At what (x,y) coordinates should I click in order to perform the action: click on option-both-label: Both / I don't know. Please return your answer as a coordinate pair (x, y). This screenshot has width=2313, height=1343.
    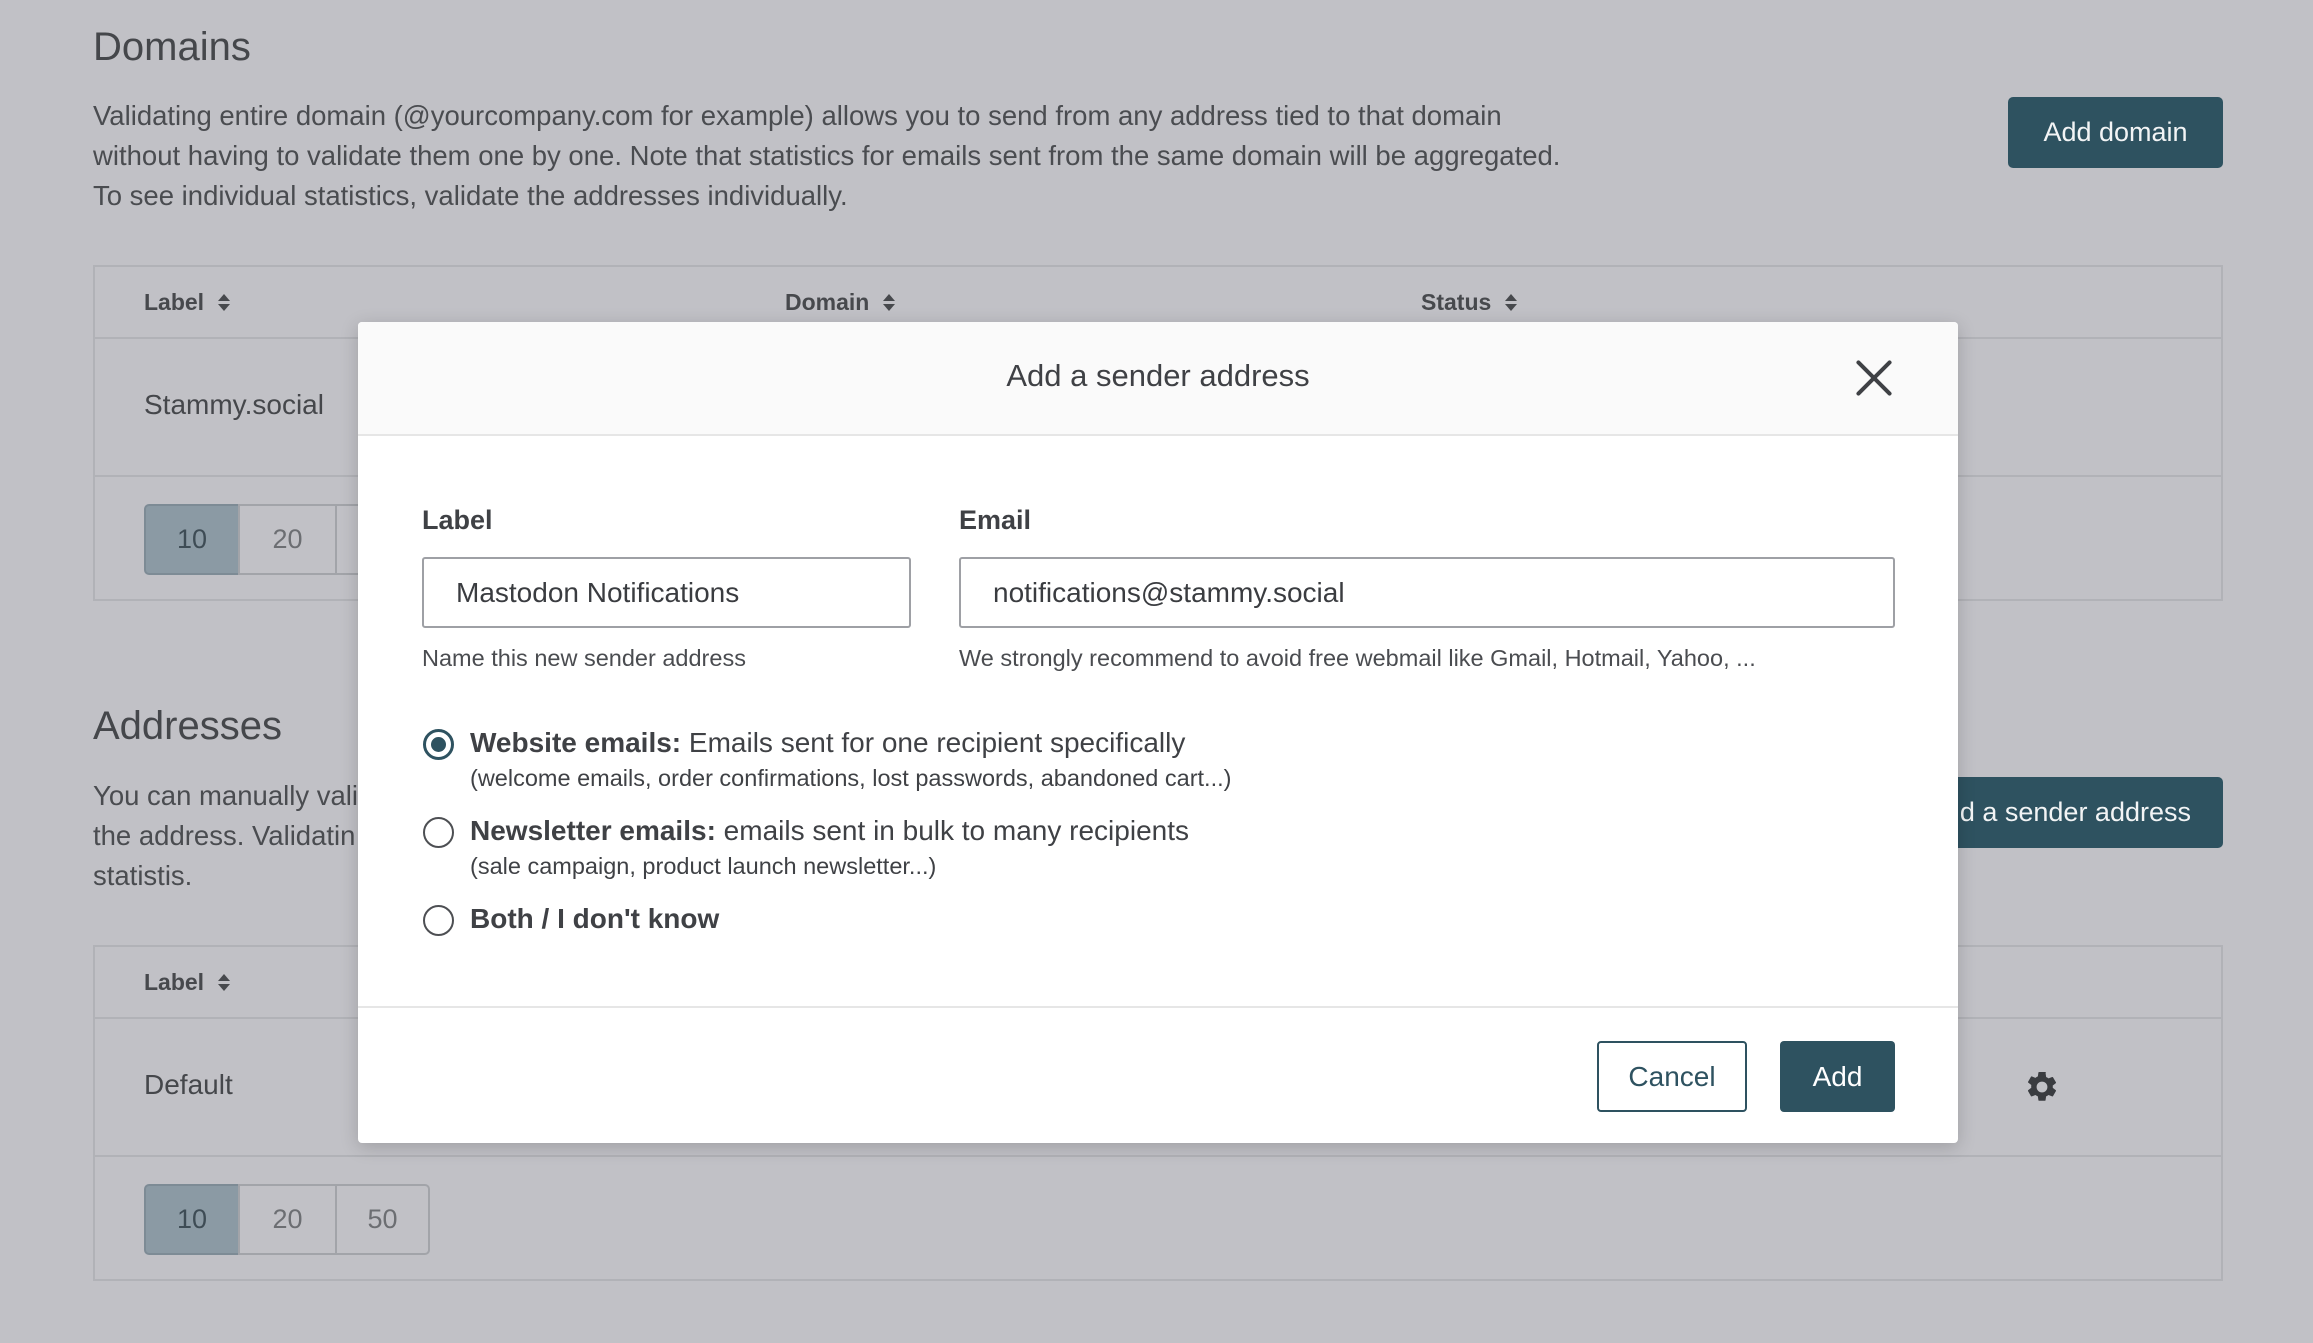
    Looking at the image, I should click on (594, 919).